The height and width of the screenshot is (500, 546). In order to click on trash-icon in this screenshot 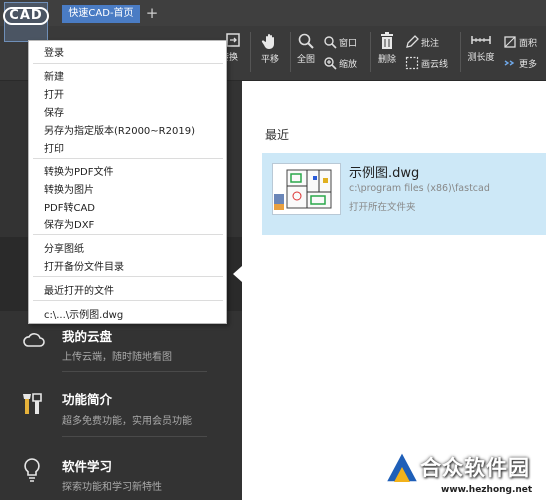, I will do `click(387, 40)`.